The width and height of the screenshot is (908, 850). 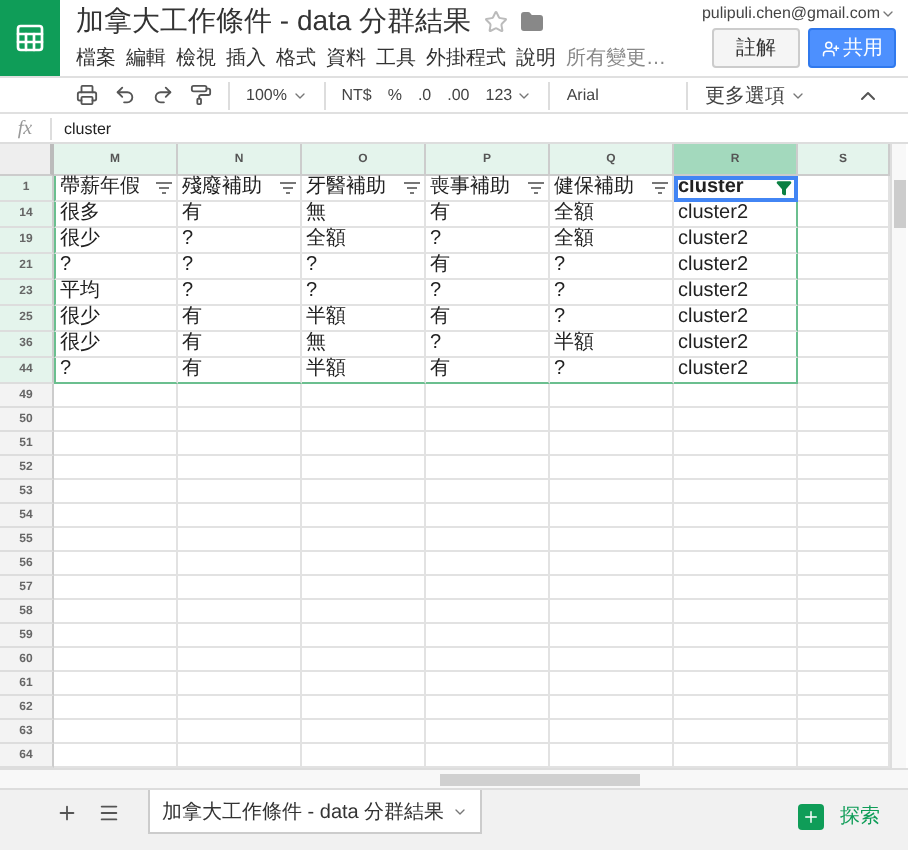 What do you see at coordinates (274, 22) in the screenshot?
I see `document-title: 加拿大工作條件 - data 分群結果` at bounding box center [274, 22].